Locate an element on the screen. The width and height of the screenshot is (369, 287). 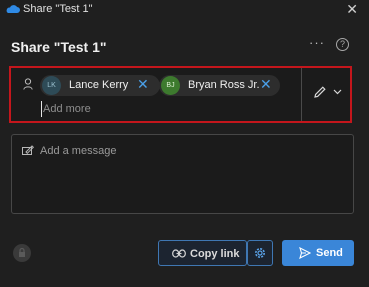
message-icon is located at coordinates (28, 150).